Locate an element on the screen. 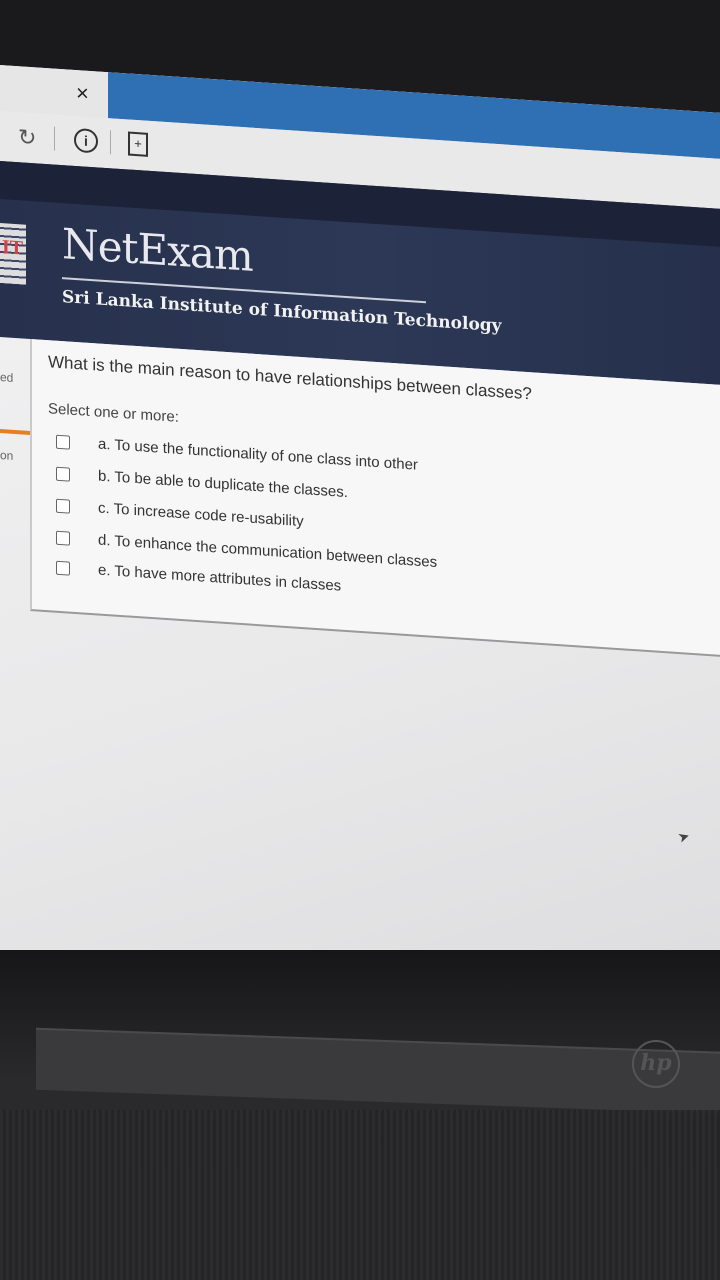 This screenshot has width=720, height=1280. option-label: b. To be able to duplicate the classes. is located at coordinates (223, 485).